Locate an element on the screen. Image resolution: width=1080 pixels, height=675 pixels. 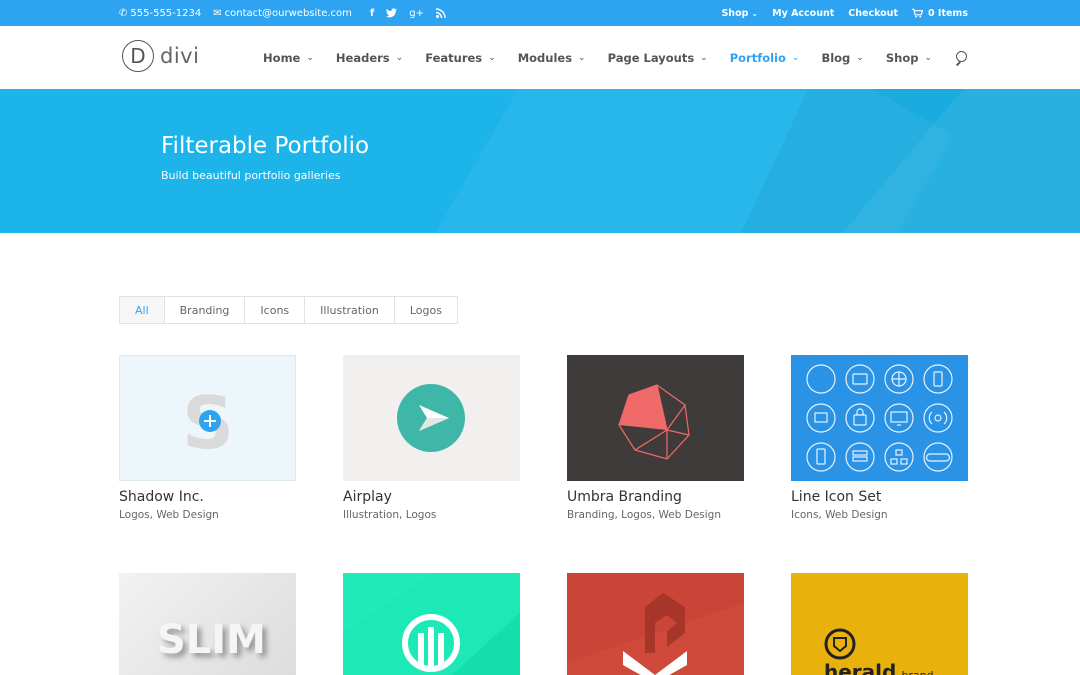
polygon-logo-image is located at coordinates (654, 422).